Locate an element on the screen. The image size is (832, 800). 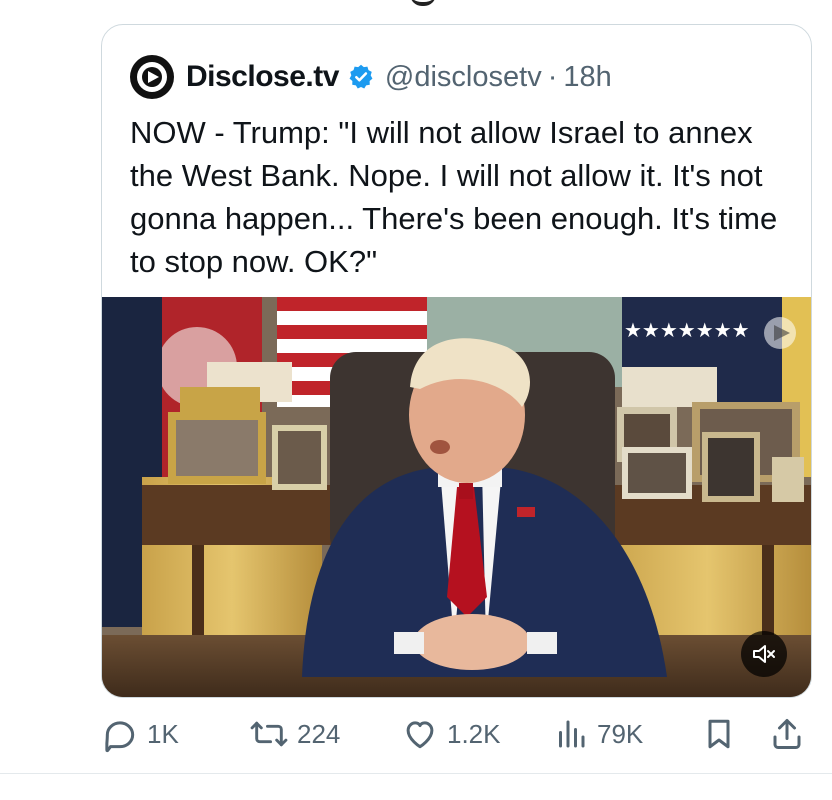
action-bar: 1K 224 1.2K 79K is located at coordinates (456, 734).